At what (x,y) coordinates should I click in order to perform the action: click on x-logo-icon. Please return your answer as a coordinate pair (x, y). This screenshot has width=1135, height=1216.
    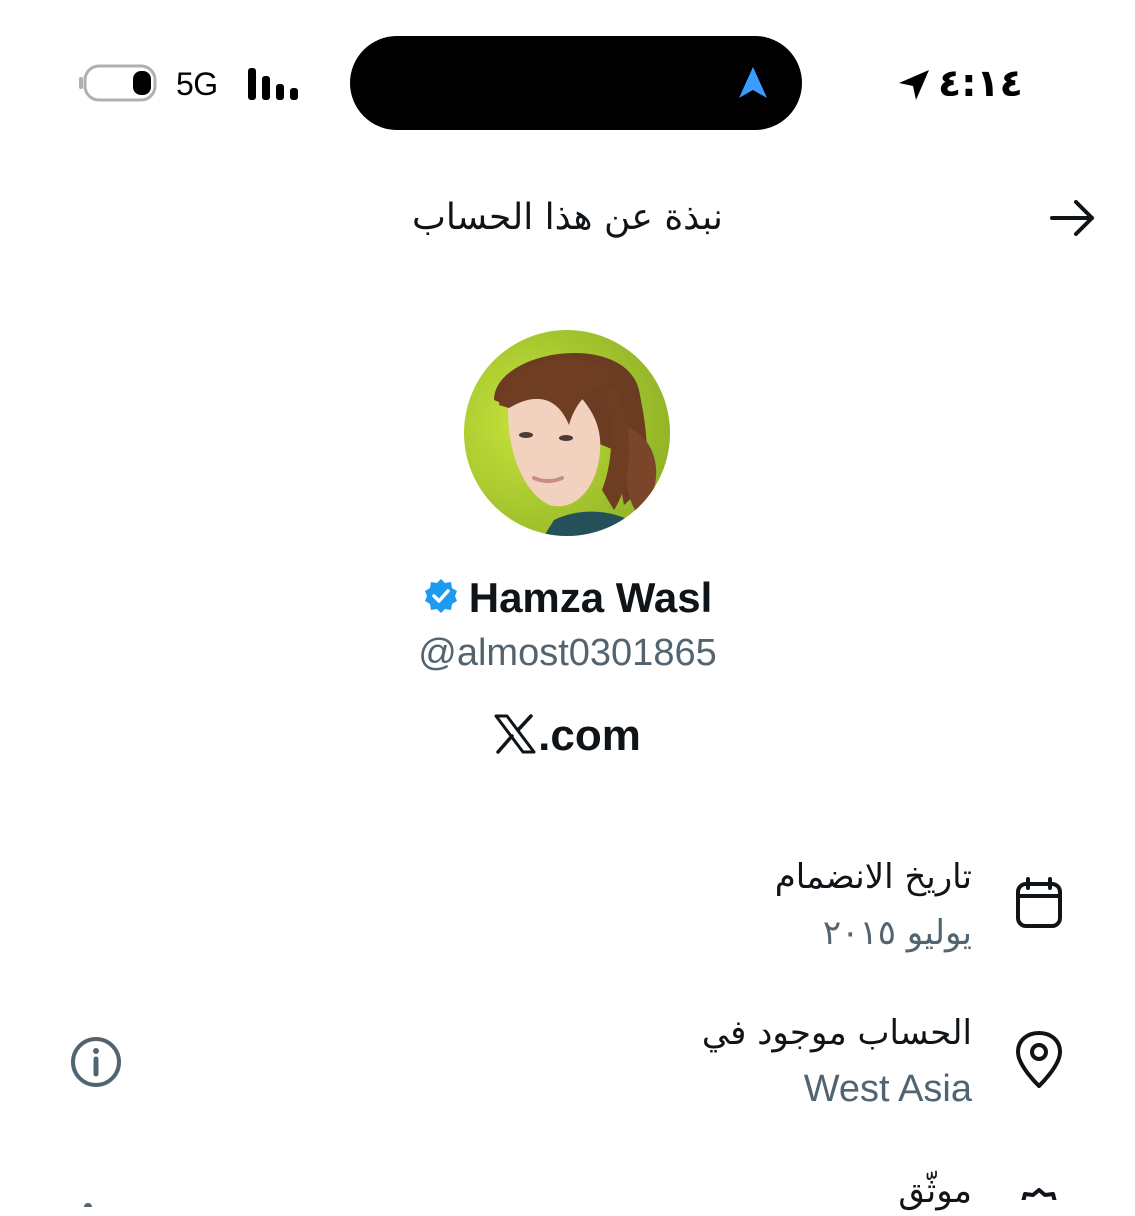
    Looking at the image, I should click on (516, 736).